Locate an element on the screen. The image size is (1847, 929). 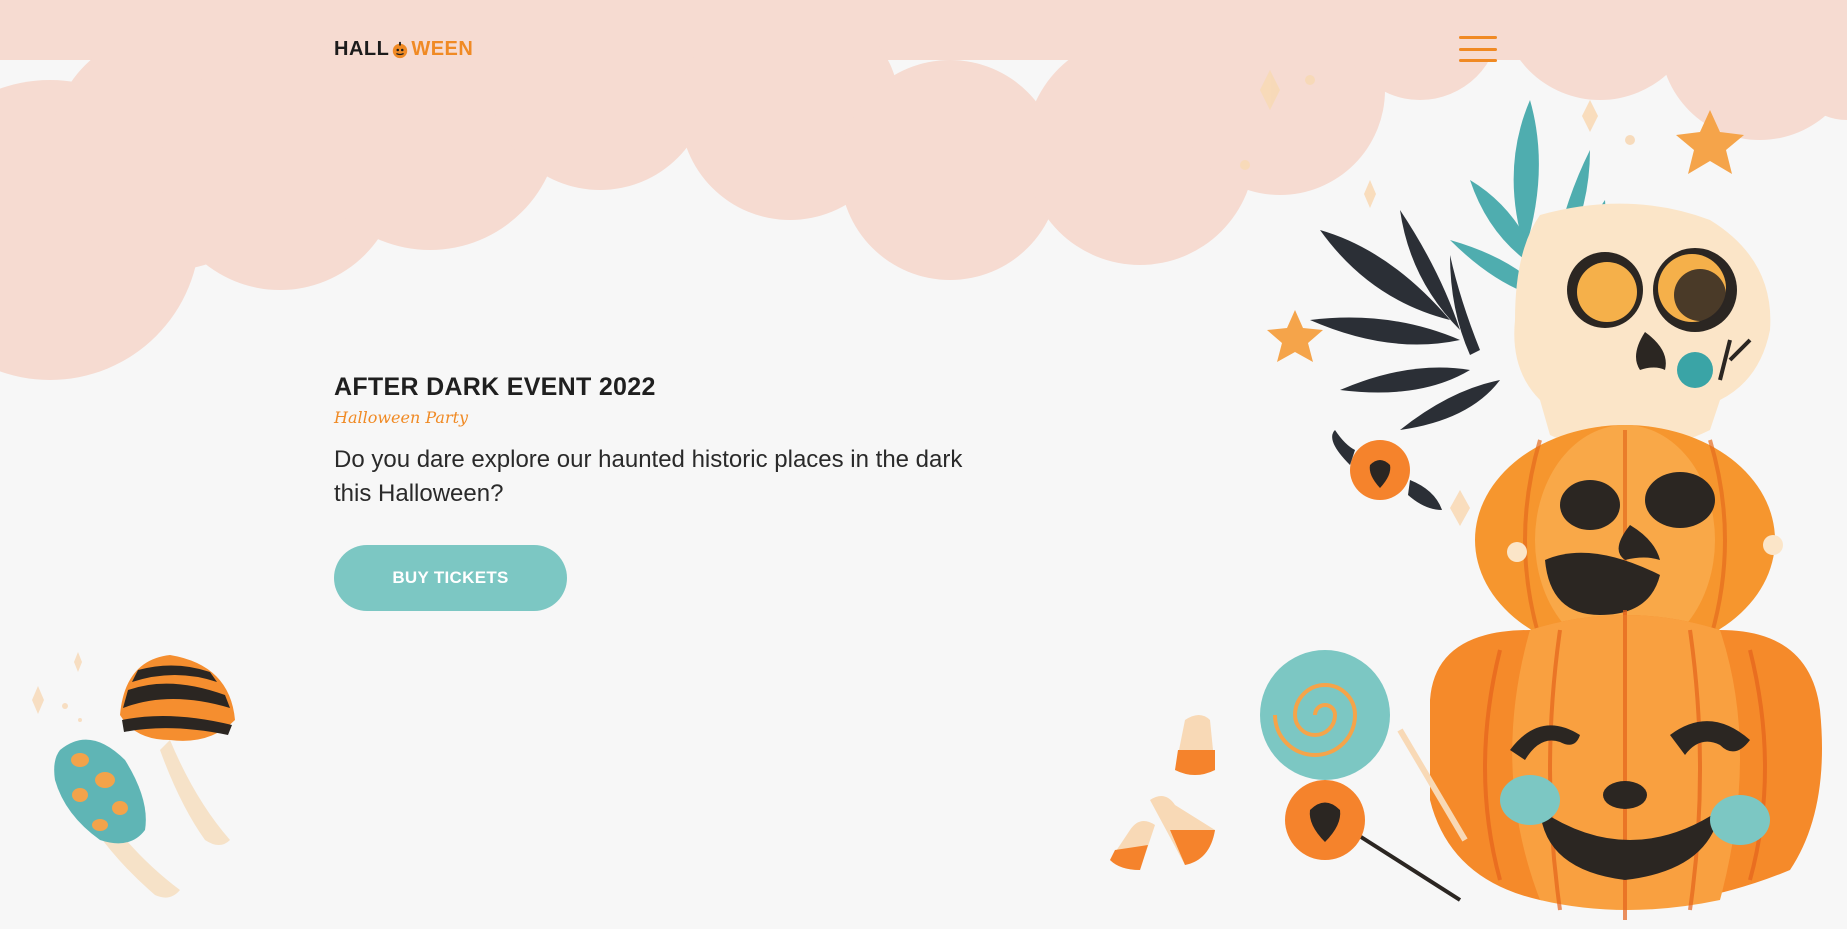
pumpkin-logo-icon is located at coordinates (400, 49).